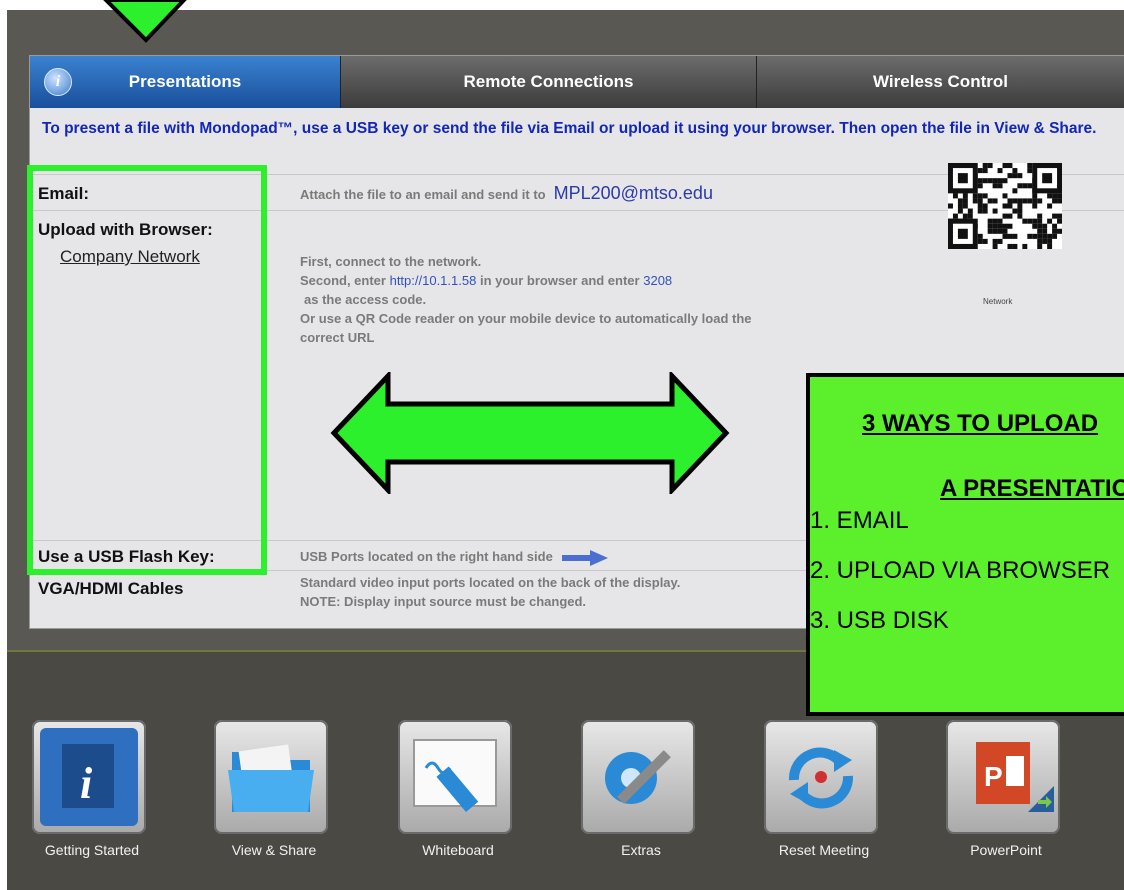 This screenshot has width=1124, height=890. I want to click on vga-label: VGA/HDMI Cables, so click(111, 588).